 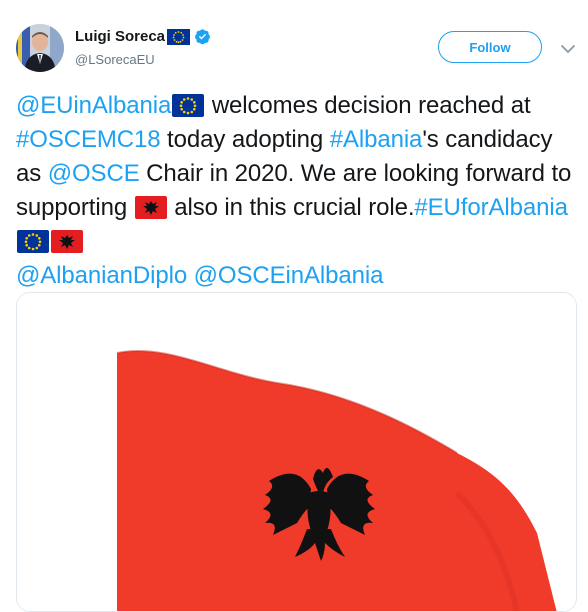 I want to click on mention-albaniandiplo: @AlbanianDiplo, so click(x=101, y=275).